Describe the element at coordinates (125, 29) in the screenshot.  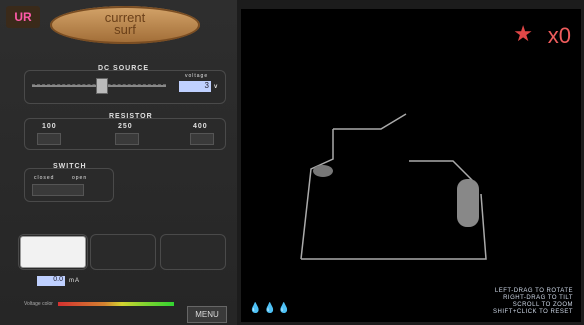
I see `title-line-2: surf` at that location.